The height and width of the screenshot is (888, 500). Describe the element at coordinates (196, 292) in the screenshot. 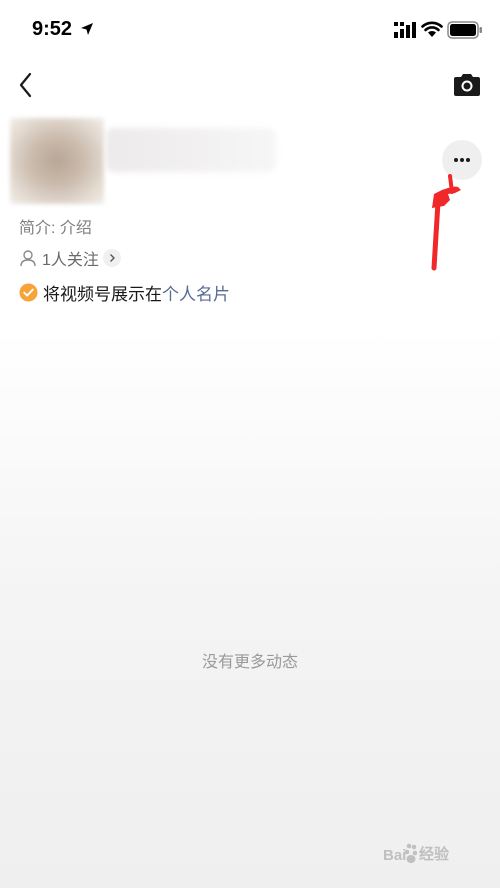

I see `personal-card-link: 个人名片` at that location.